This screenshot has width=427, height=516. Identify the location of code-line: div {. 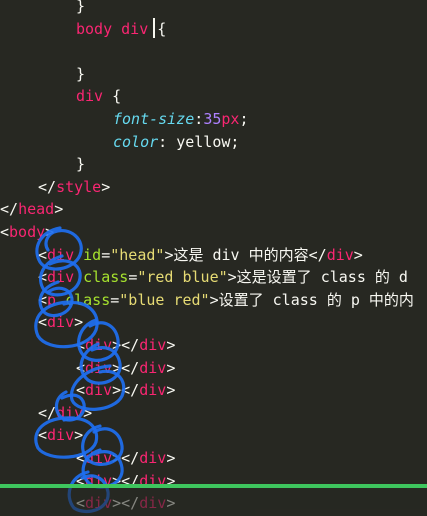
(98, 96).